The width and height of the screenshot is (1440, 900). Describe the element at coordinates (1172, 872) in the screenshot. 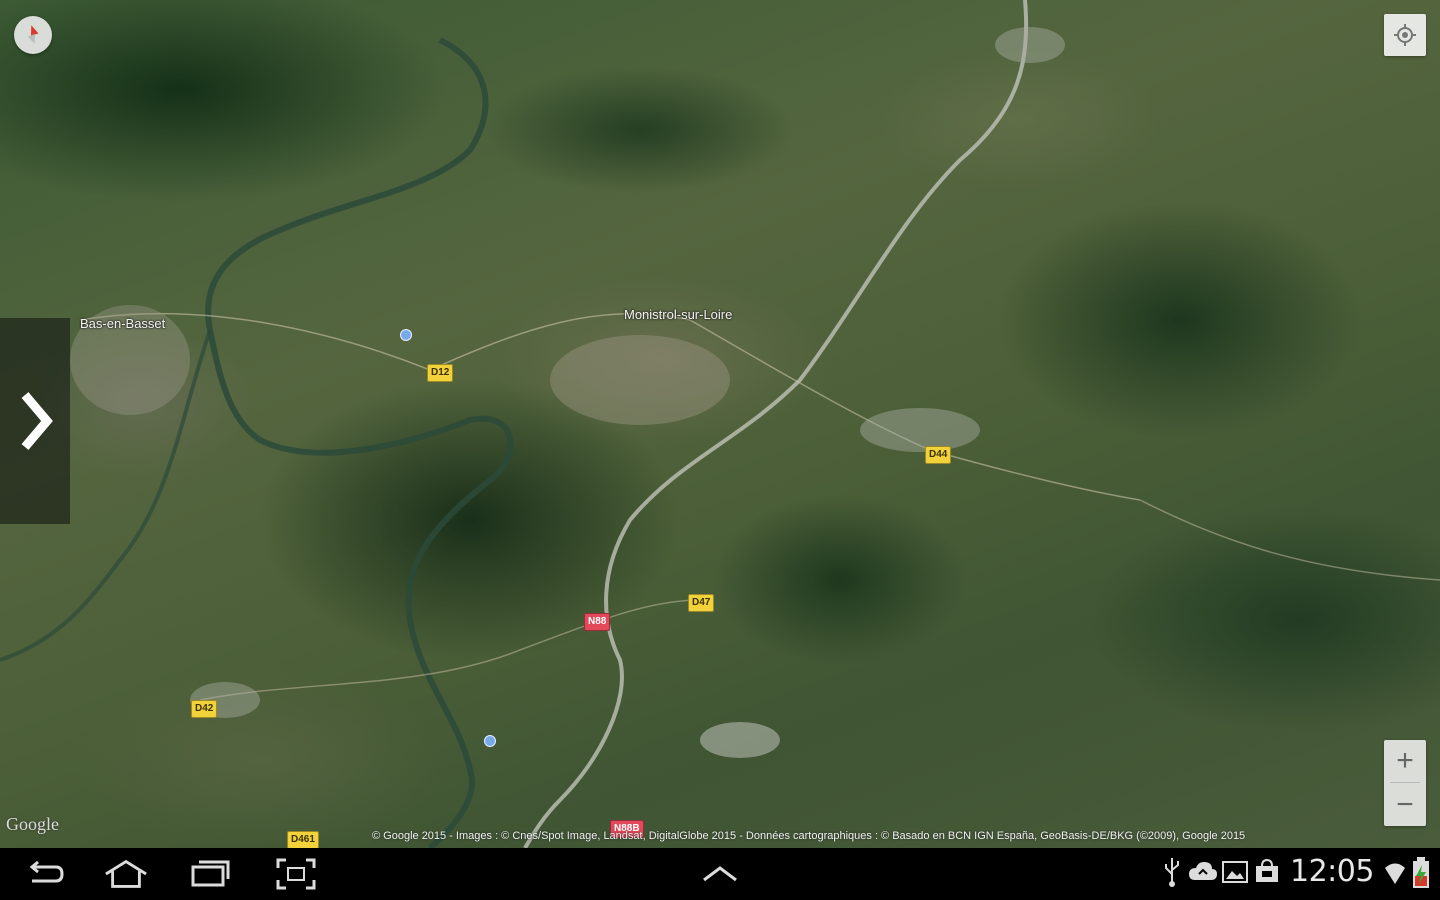

I see `usb-icon` at that location.